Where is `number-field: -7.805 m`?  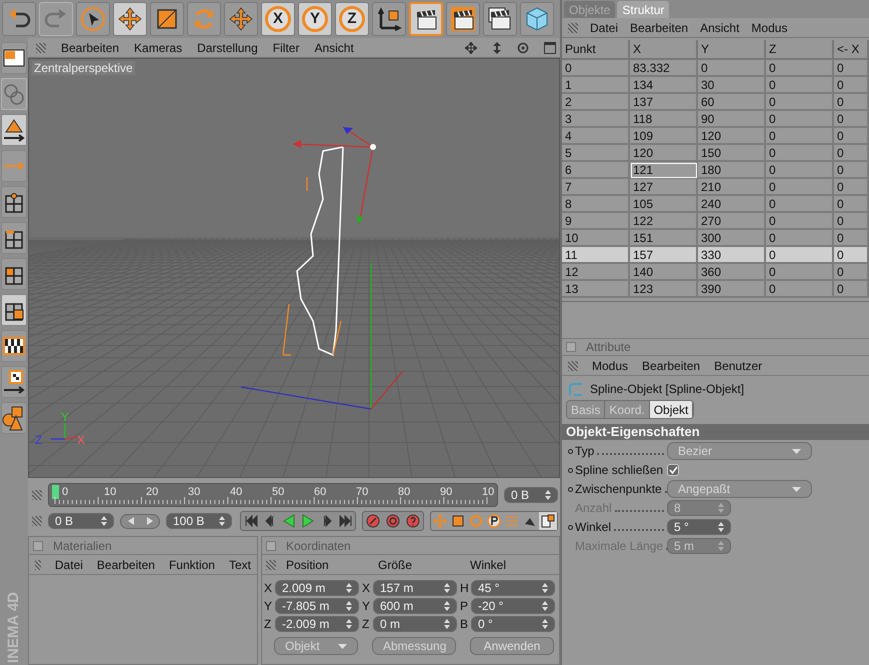
number-field: -7.805 m is located at coordinates (317, 606).